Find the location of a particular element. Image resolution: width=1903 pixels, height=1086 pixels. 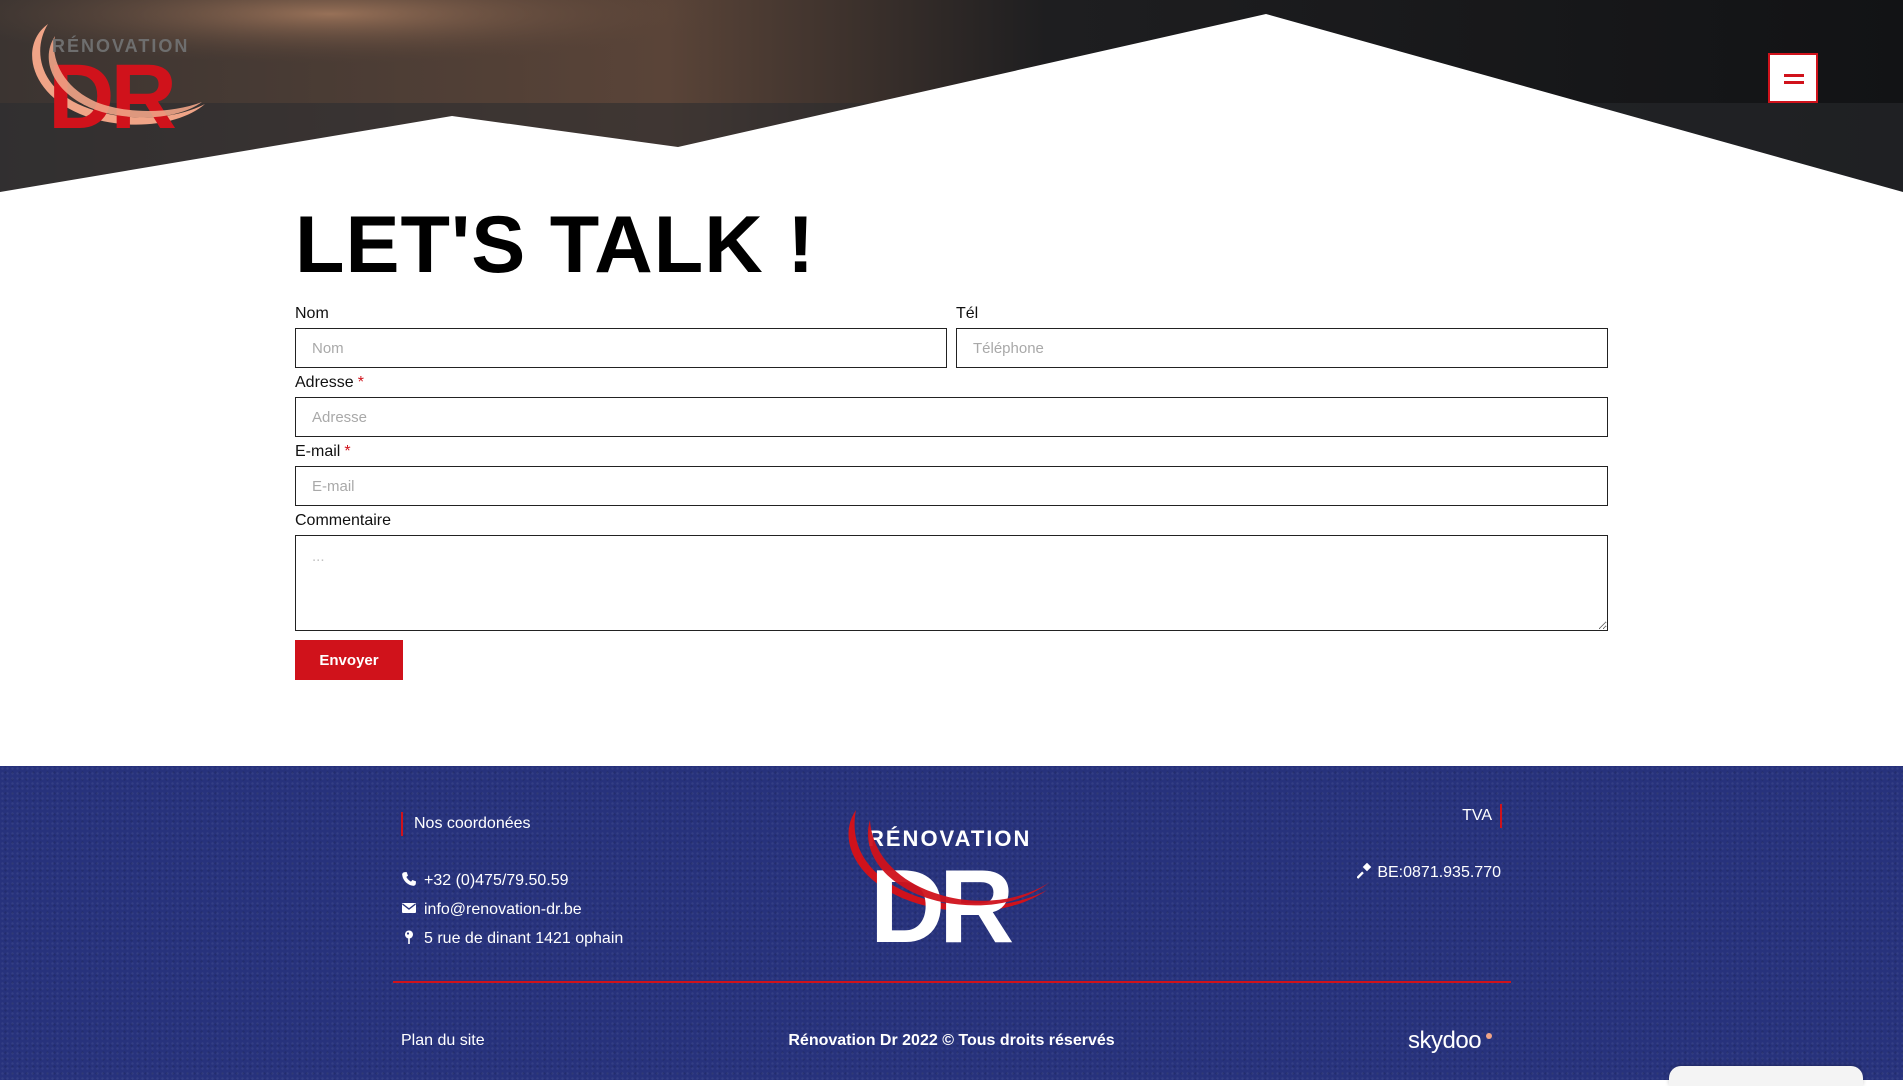

tva-heading: TVA is located at coordinates (1482, 816).